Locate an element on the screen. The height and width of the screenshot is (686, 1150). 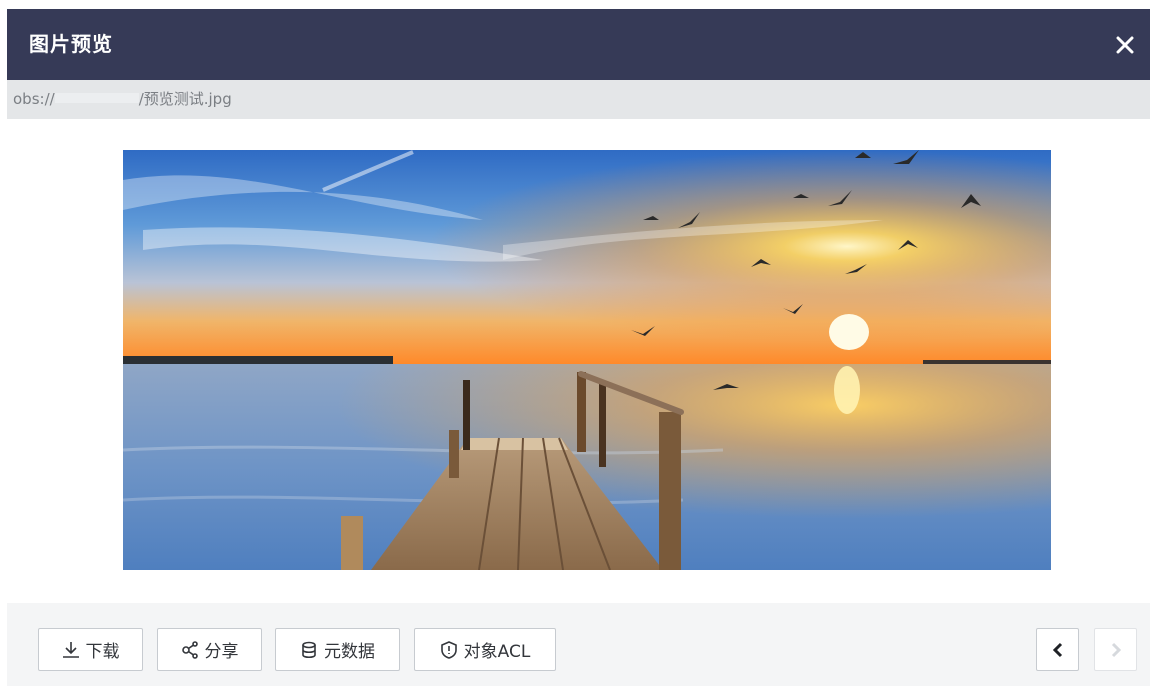
path-filename: /预览测试.jpg is located at coordinates (185, 99).